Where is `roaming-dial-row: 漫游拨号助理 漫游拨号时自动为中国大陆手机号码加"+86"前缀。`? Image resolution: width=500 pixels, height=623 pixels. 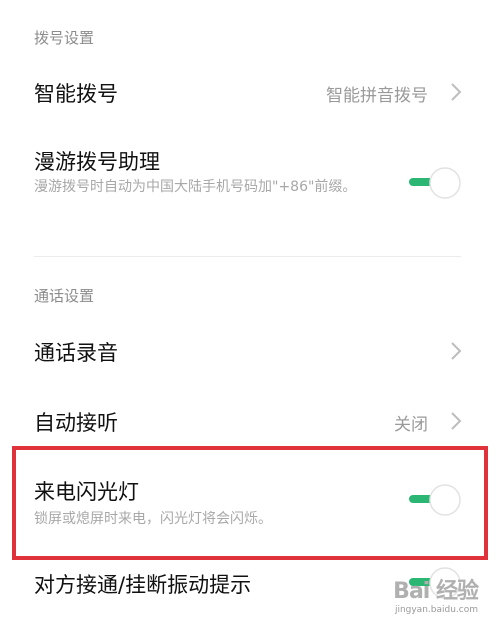
roaming-dial-row: 漫游拨号助理 漫游拨号时自动为中国大陆手机号码加"+86"前缀。 is located at coordinates (250, 185).